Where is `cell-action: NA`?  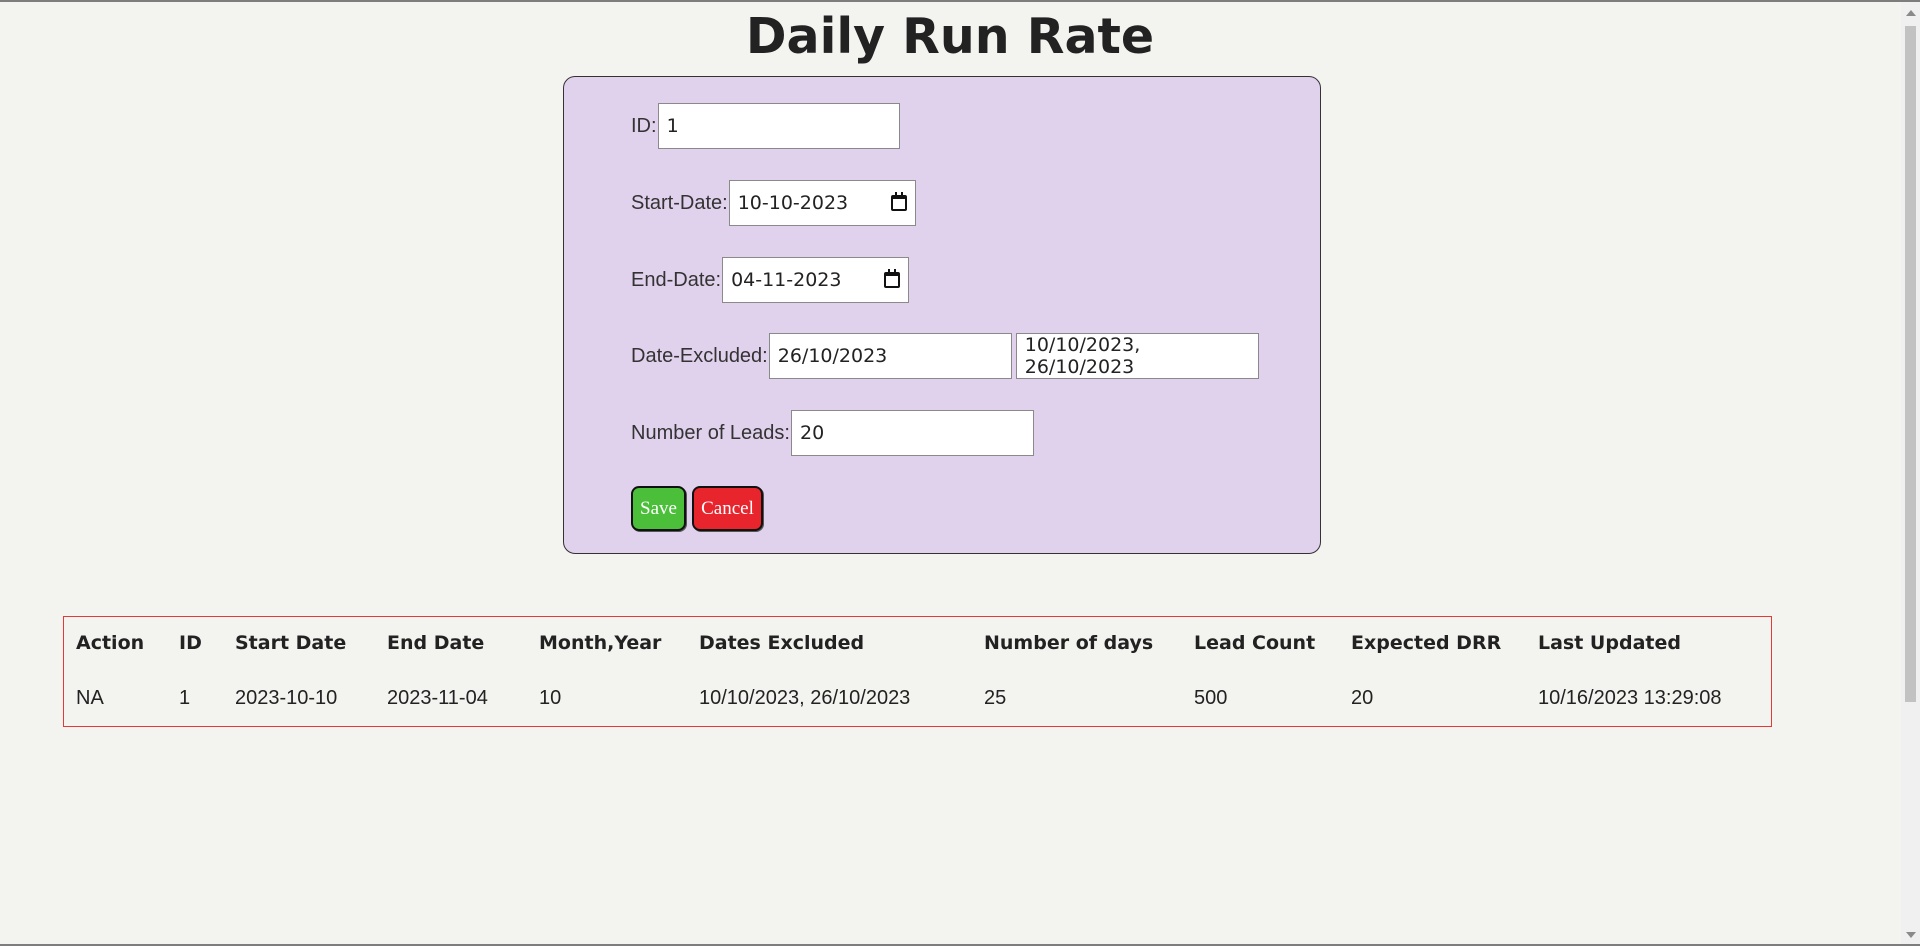 cell-action: NA is located at coordinates (90, 698).